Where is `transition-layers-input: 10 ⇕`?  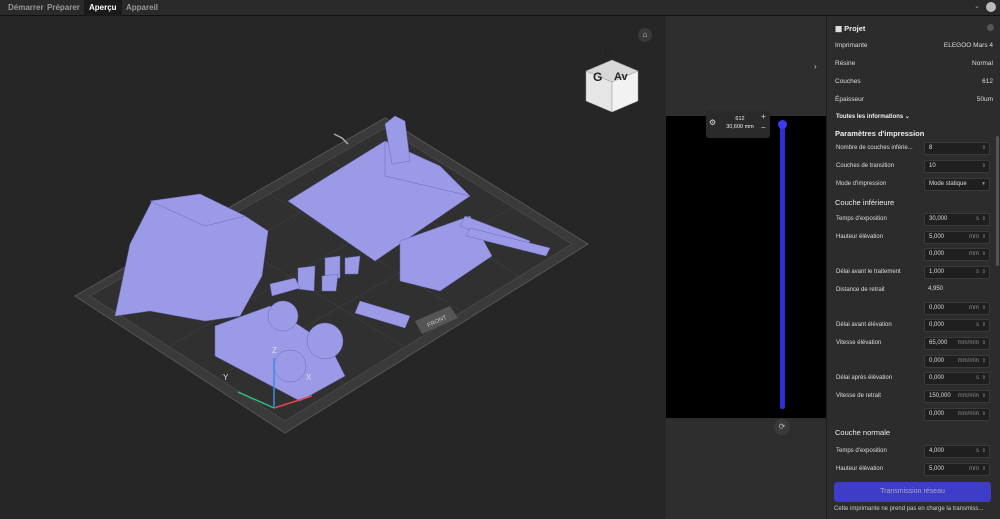 transition-layers-input: 10 ⇕ is located at coordinates (957, 166).